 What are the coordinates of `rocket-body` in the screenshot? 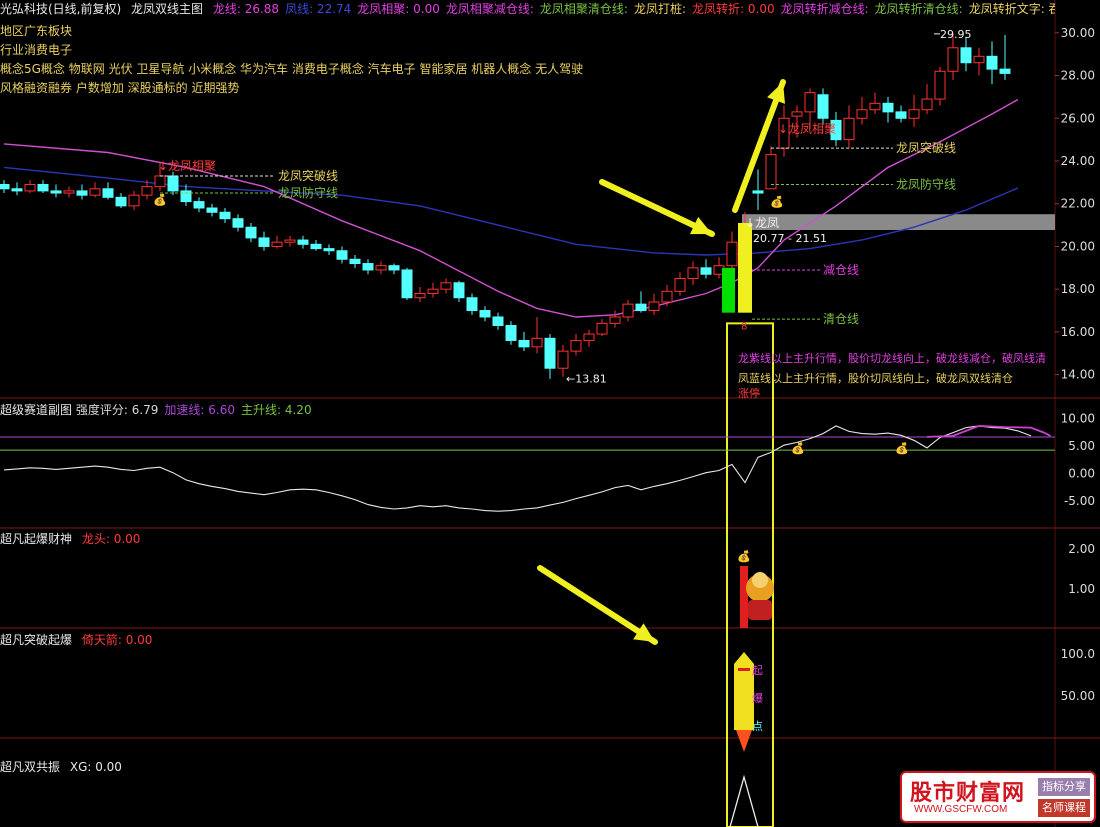 It's located at (744, 697).